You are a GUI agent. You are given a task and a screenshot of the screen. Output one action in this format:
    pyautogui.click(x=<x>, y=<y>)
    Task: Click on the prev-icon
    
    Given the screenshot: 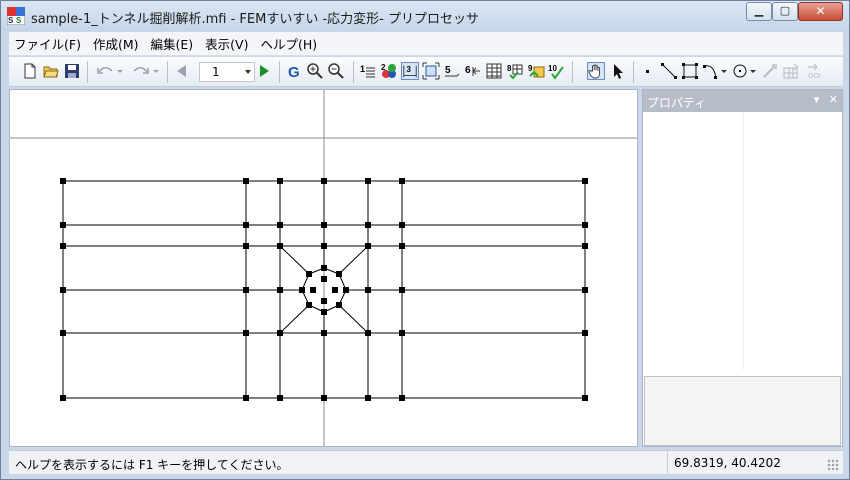 What is the action you would take?
    pyautogui.click(x=182, y=71)
    